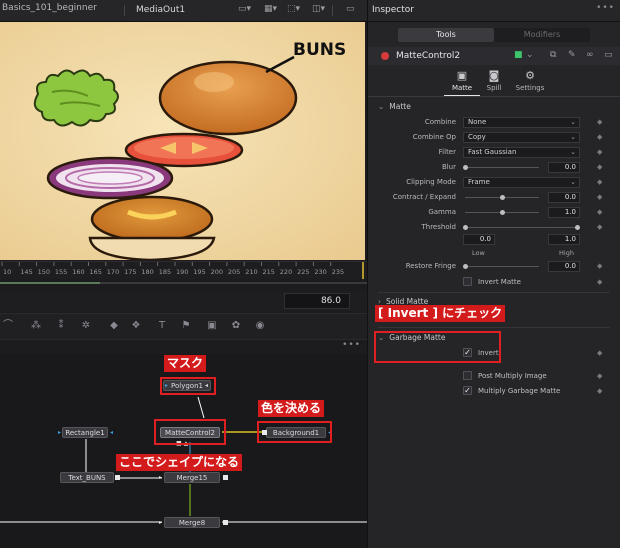 The image size is (620, 548). Describe the element at coordinates (564, 197) in the screenshot. I see `contract-expand-value: 0.0` at that location.